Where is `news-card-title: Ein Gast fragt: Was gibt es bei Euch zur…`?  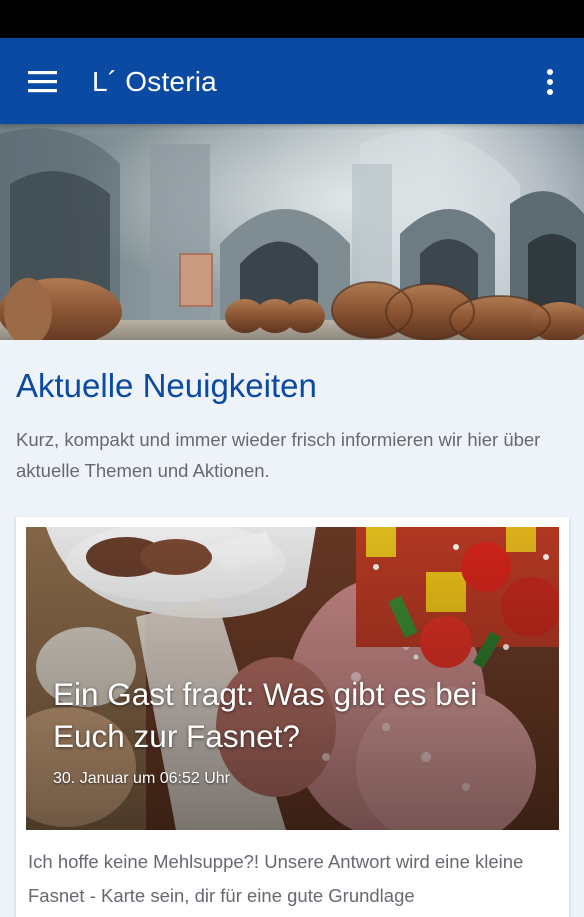 news-card-title: Ein Gast fragt: Was gibt es bei Euch zur… is located at coordinates (288, 715).